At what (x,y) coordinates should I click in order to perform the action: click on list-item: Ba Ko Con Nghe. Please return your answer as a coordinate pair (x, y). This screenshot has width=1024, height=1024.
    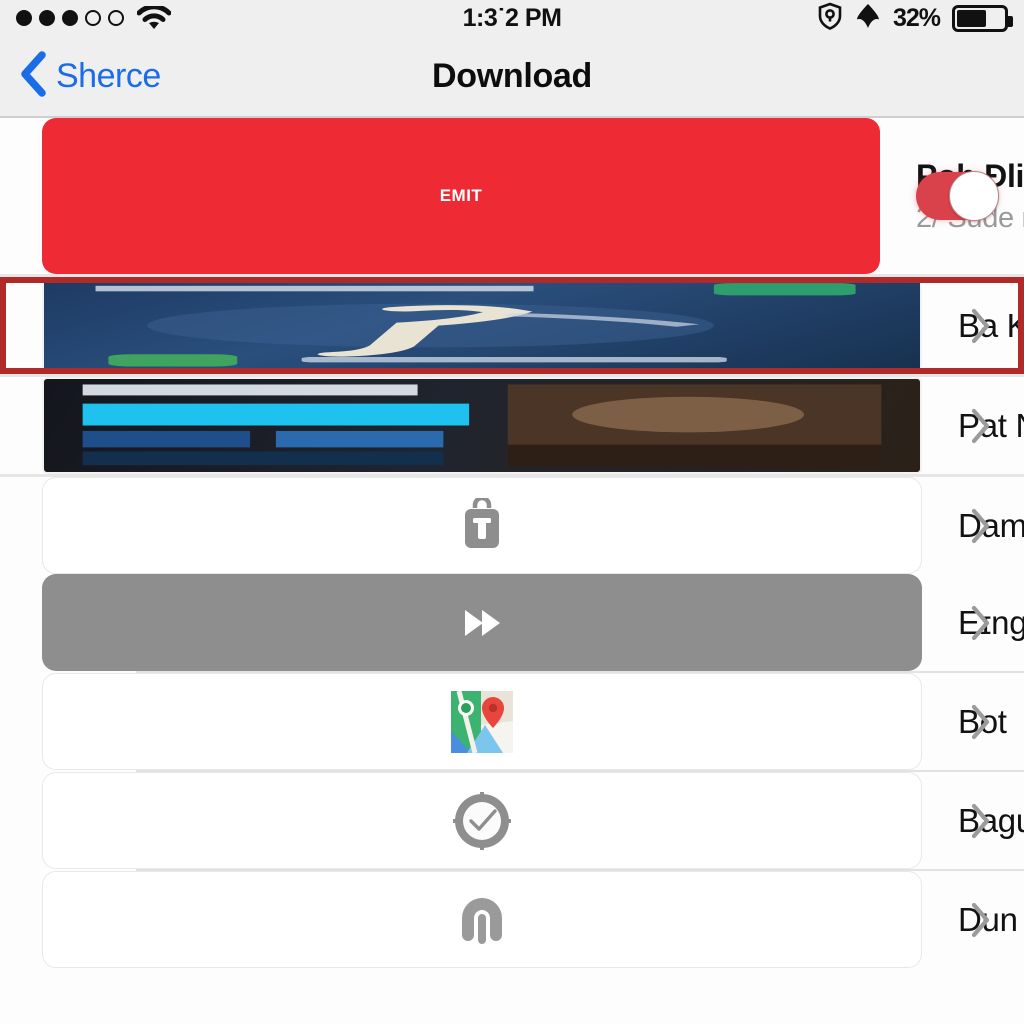
    Looking at the image, I should click on (512, 325).